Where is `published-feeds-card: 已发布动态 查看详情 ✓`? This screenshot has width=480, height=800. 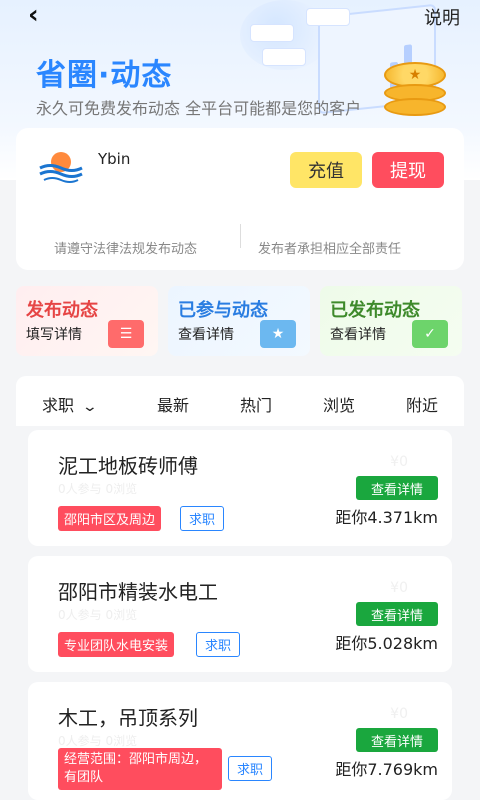
published-feeds-card: 已发布动态 查看详情 ✓ is located at coordinates (391, 321).